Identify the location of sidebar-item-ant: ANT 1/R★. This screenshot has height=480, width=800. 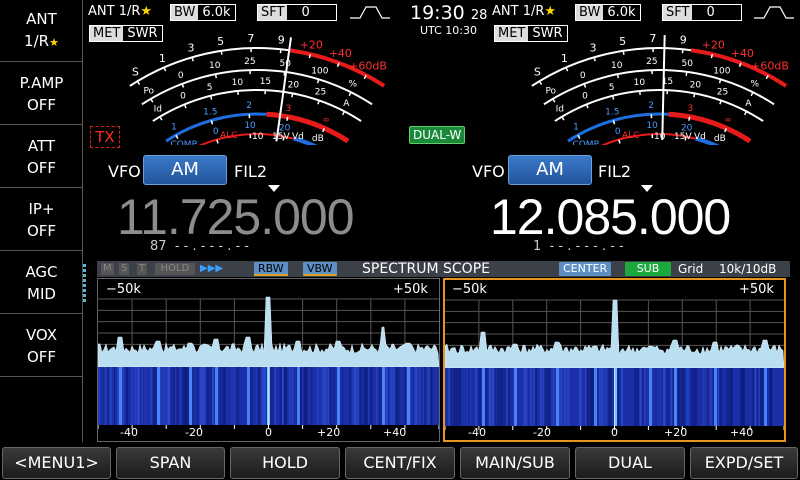
(41, 31).